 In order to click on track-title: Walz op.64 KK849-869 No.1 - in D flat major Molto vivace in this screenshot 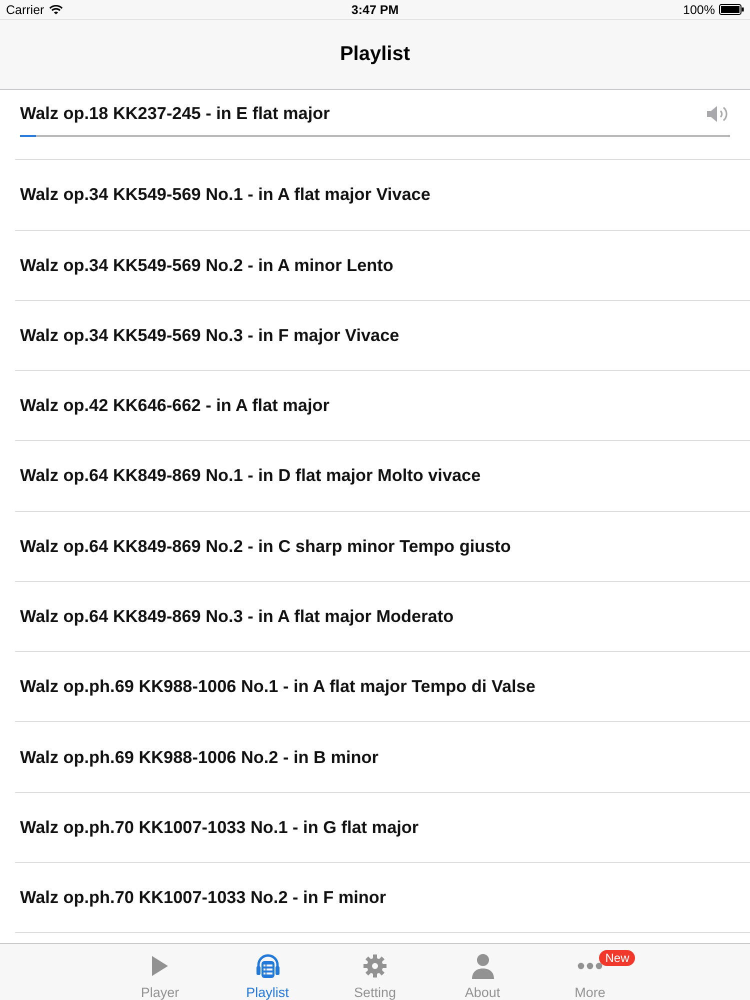, I will do `click(250, 475)`.